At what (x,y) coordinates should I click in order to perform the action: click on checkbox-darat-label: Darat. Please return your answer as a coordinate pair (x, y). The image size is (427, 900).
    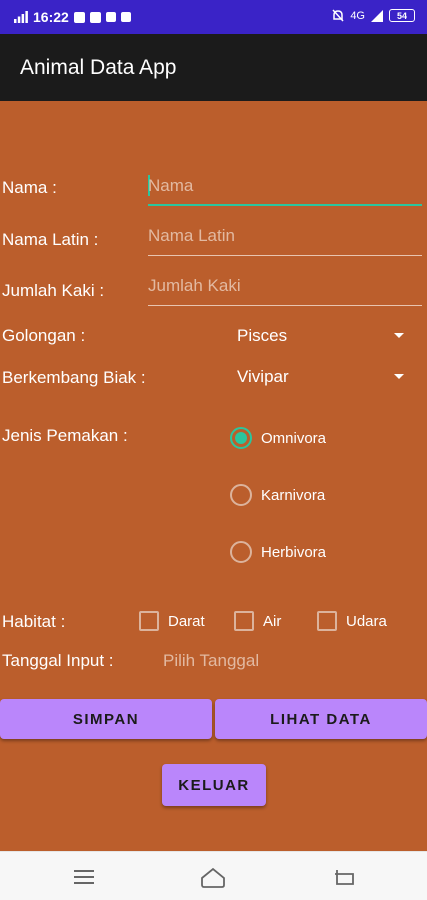
    Looking at the image, I should click on (186, 621).